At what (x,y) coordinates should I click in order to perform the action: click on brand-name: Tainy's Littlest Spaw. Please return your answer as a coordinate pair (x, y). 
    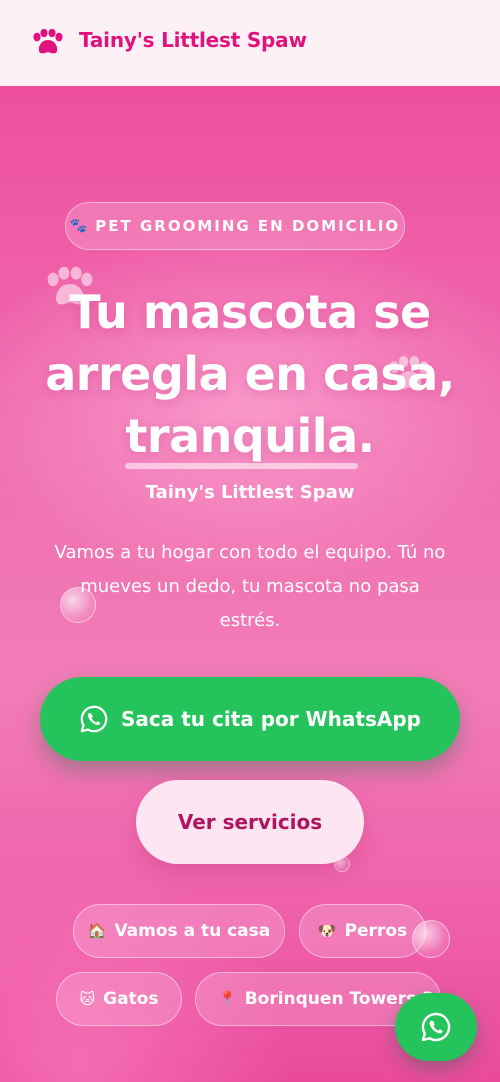
    Looking at the image, I should click on (193, 40).